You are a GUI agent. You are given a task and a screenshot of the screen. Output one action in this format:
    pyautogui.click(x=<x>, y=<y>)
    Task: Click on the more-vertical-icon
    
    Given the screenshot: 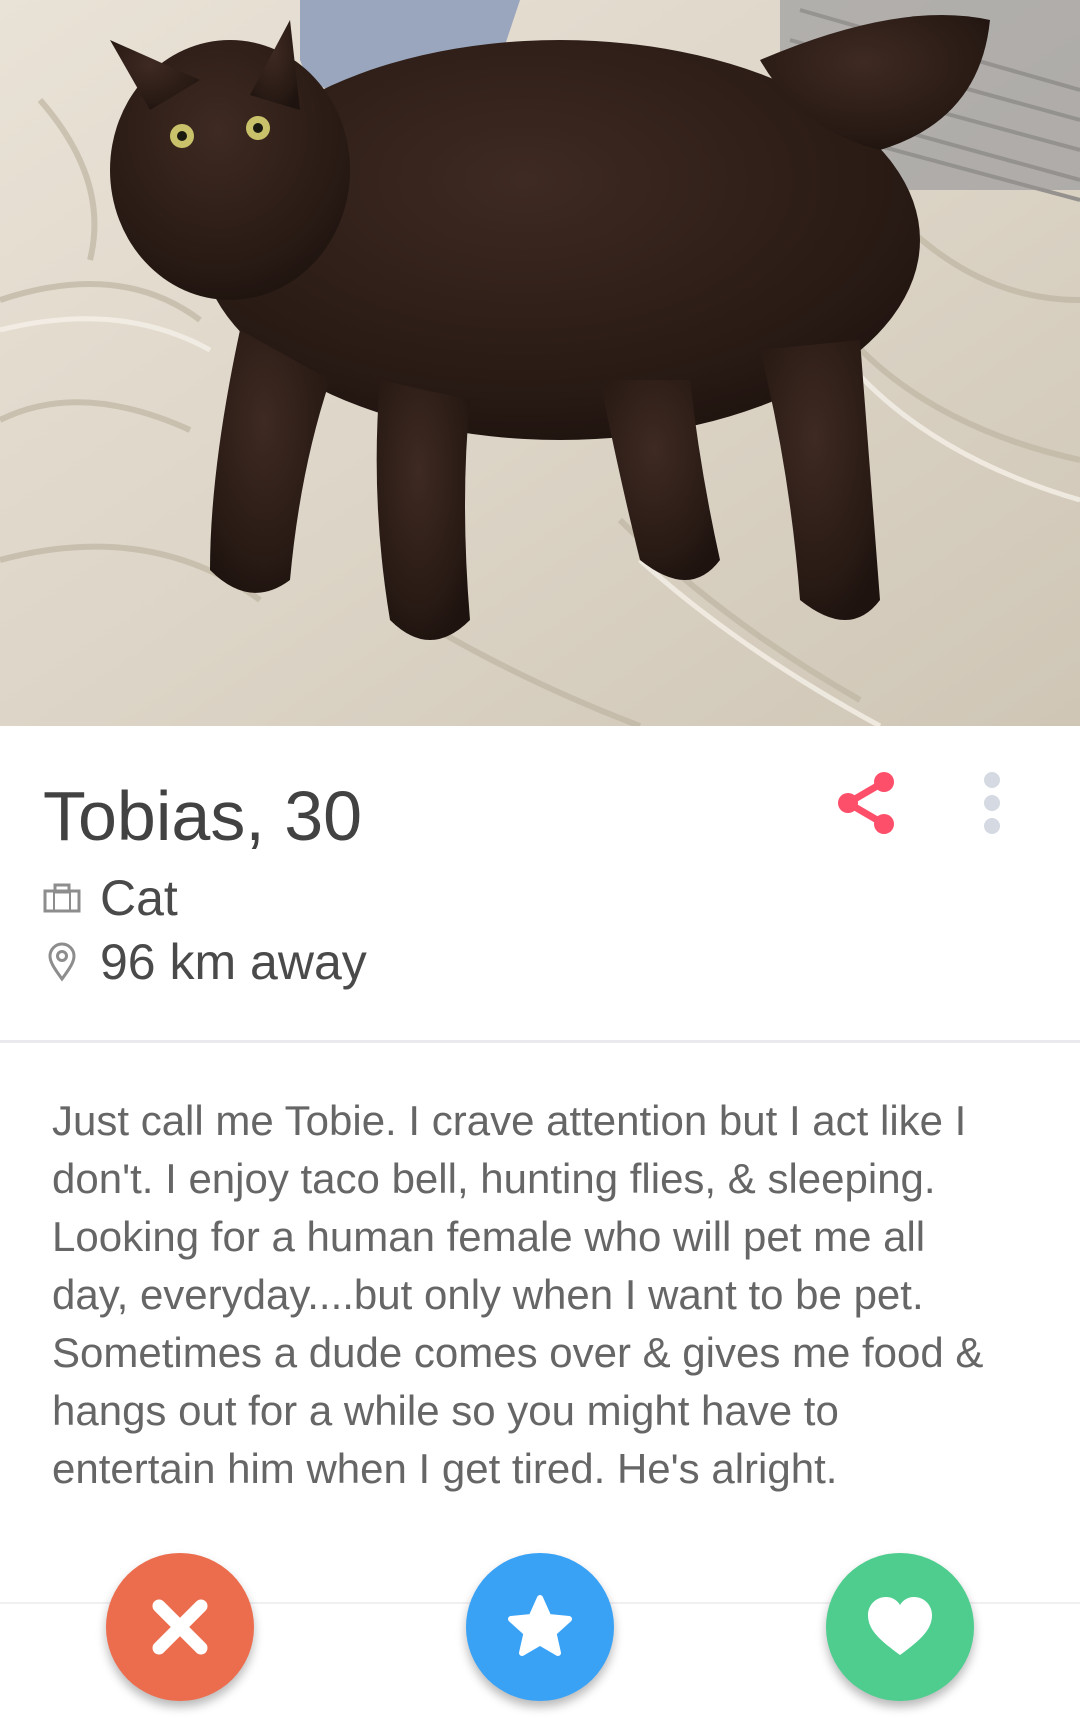 What is the action you would take?
    pyautogui.click(x=992, y=803)
    